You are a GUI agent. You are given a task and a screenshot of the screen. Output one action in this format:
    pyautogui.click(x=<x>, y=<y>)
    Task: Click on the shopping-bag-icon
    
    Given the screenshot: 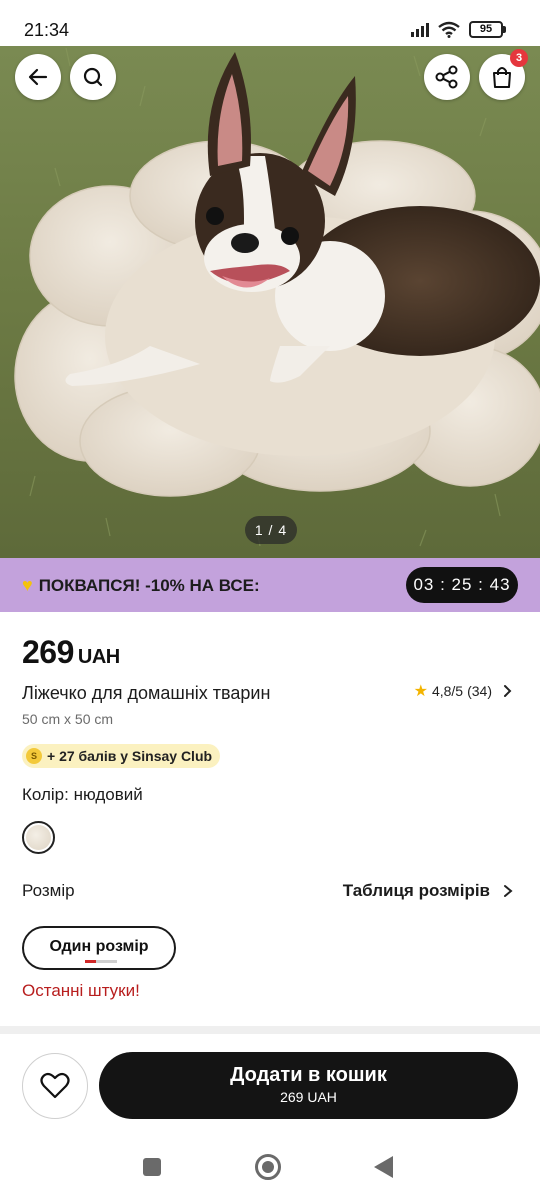 What is the action you would take?
    pyautogui.click(x=502, y=77)
    